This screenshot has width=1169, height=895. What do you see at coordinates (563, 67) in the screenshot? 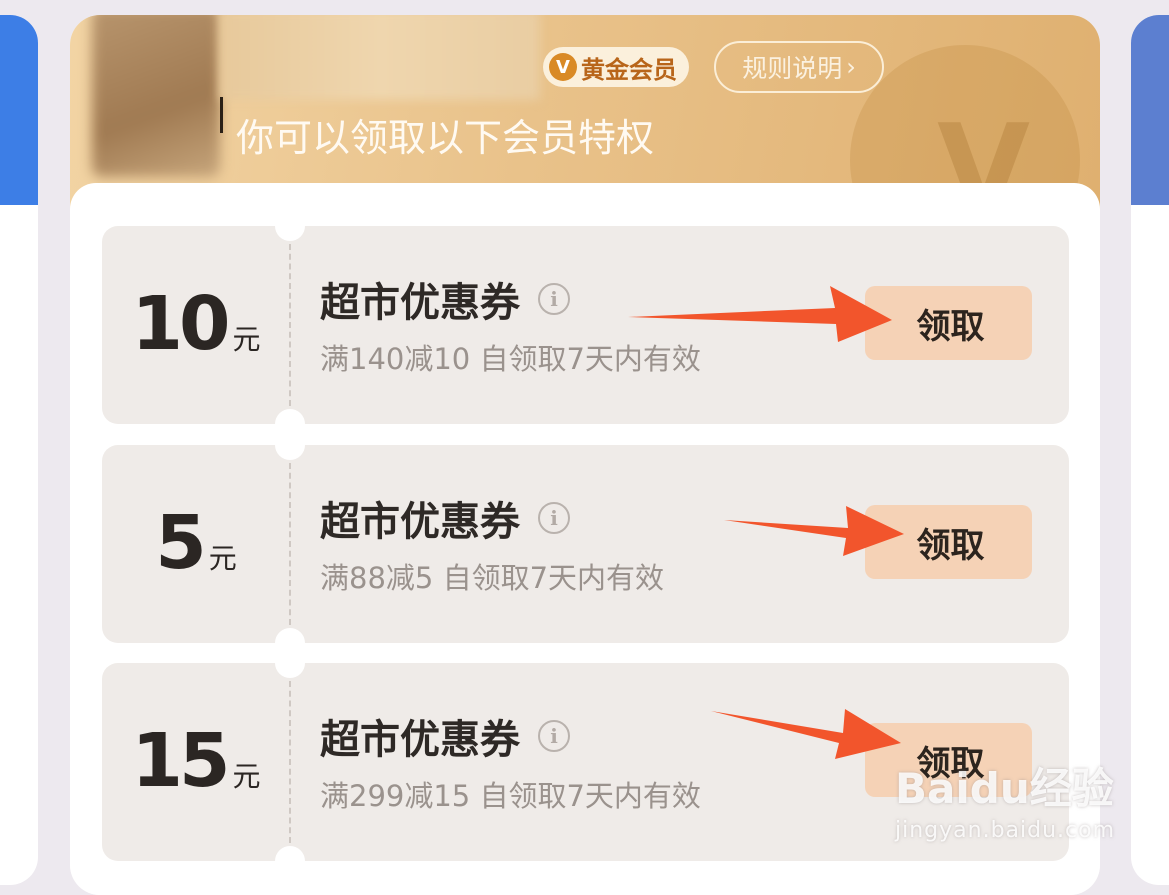
I see `vip-icon: V` at bounding box center [563, 67].